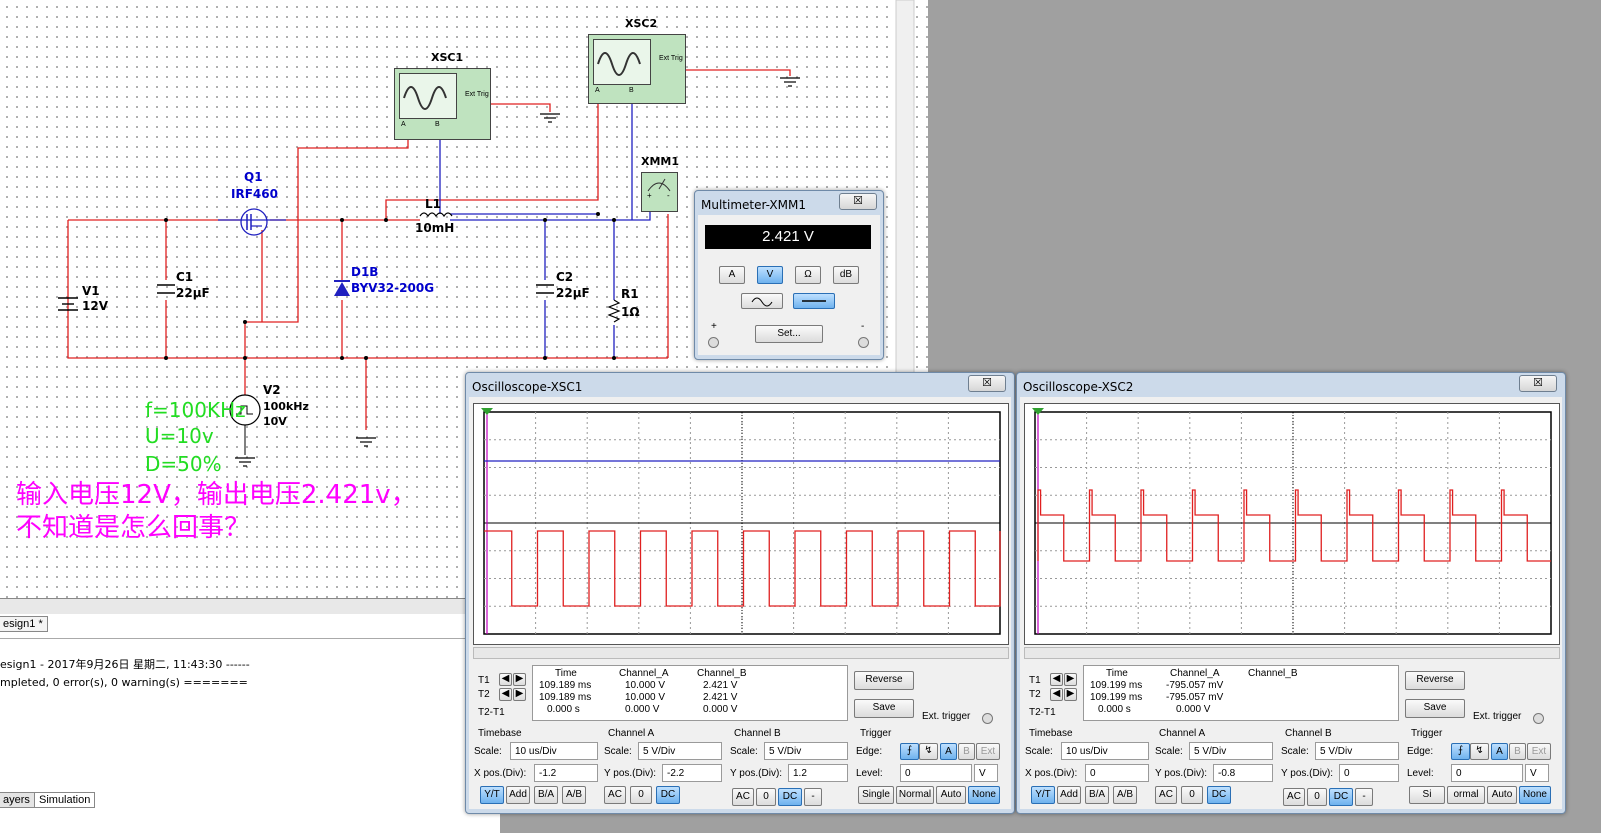 The height and width of the screenshot is (833, 1601). I want to click on trigger-normal-button: ormal, so click(1466, 795).